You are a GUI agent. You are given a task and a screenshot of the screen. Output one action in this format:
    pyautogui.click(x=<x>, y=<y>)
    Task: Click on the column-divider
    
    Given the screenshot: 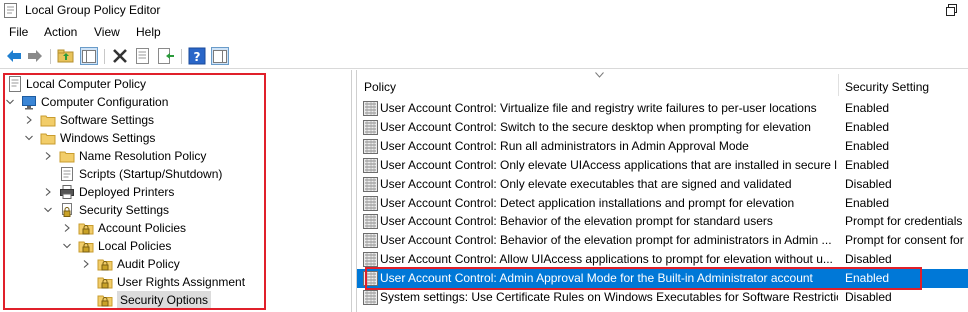 What is the action you would take?
    pyautogui.click(x=838, y=85)
    